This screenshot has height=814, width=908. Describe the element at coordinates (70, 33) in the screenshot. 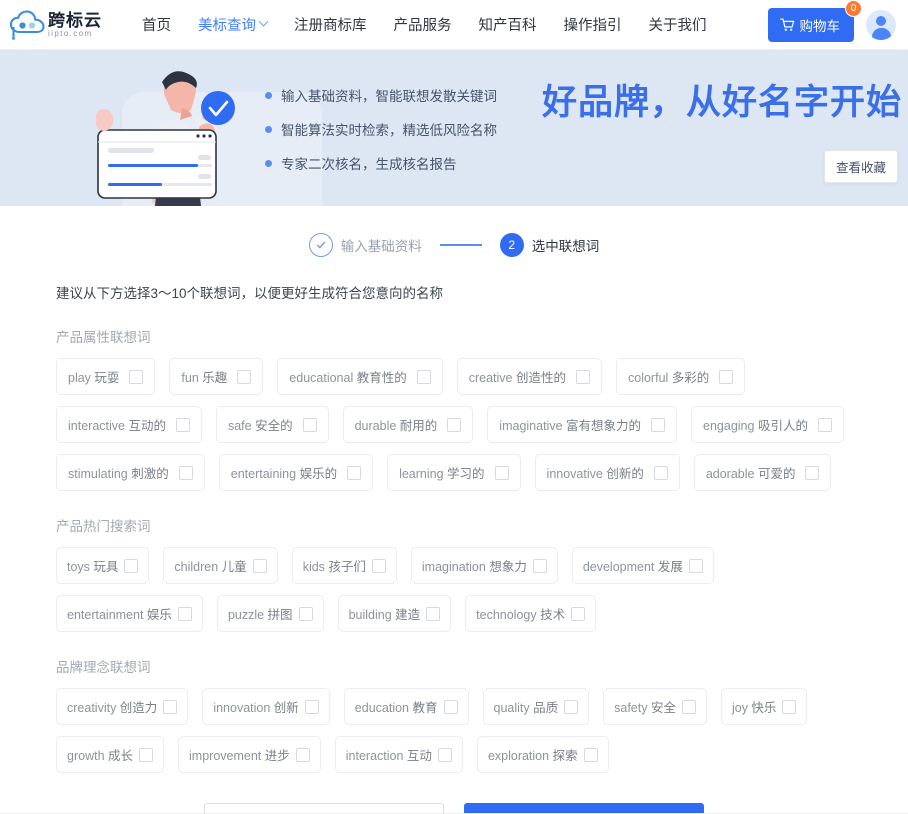

I see `logo-text-en: iipto.com` at that location.